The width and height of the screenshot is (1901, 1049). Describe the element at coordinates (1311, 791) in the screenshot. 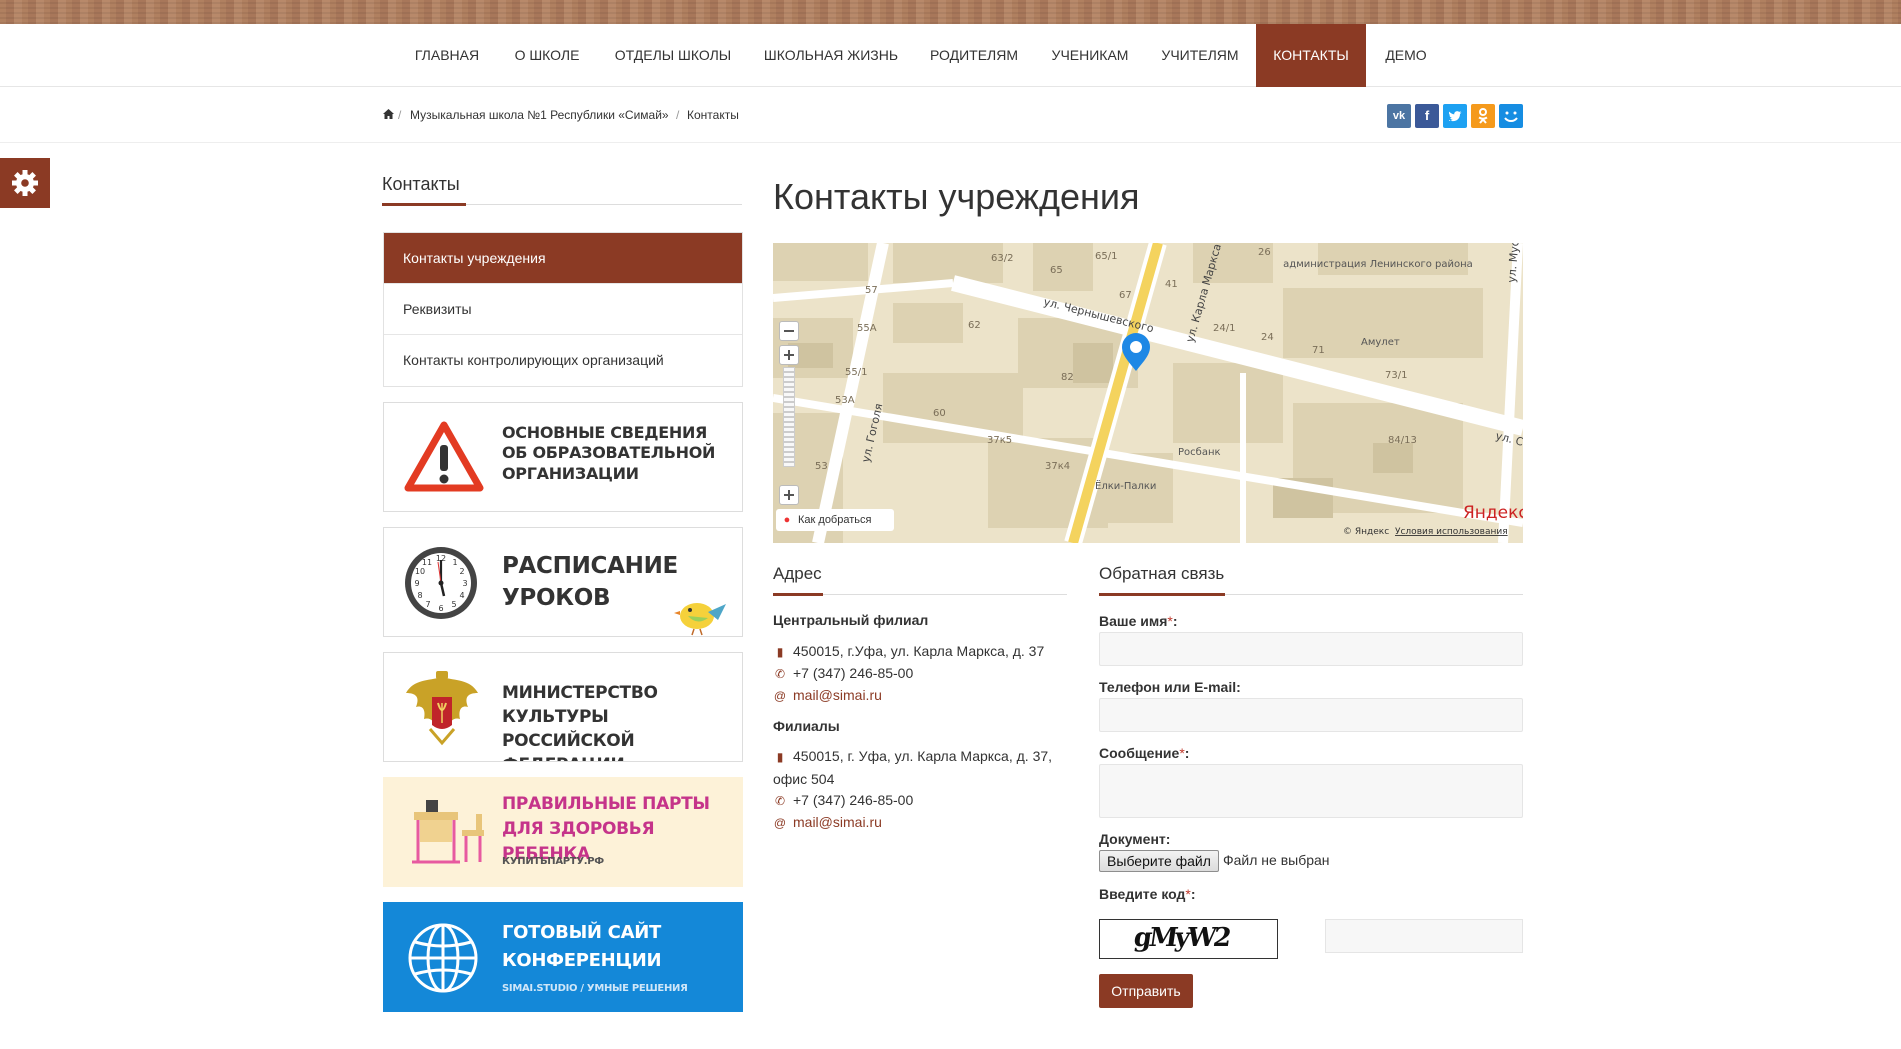

I see `message-textarea` at that location.